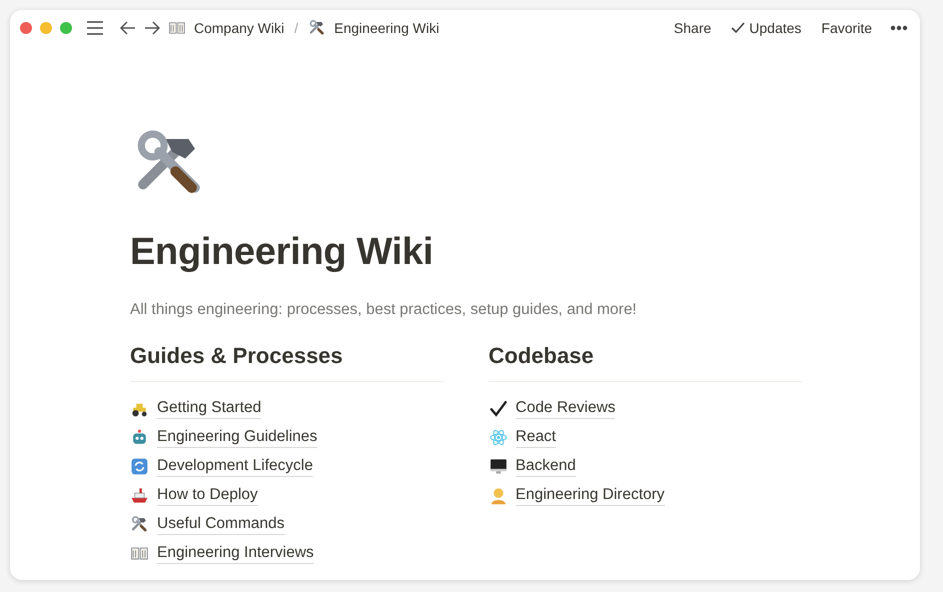 The image size is (943, 592). I want to click on toolbar-button: Share, so click(693, 28).